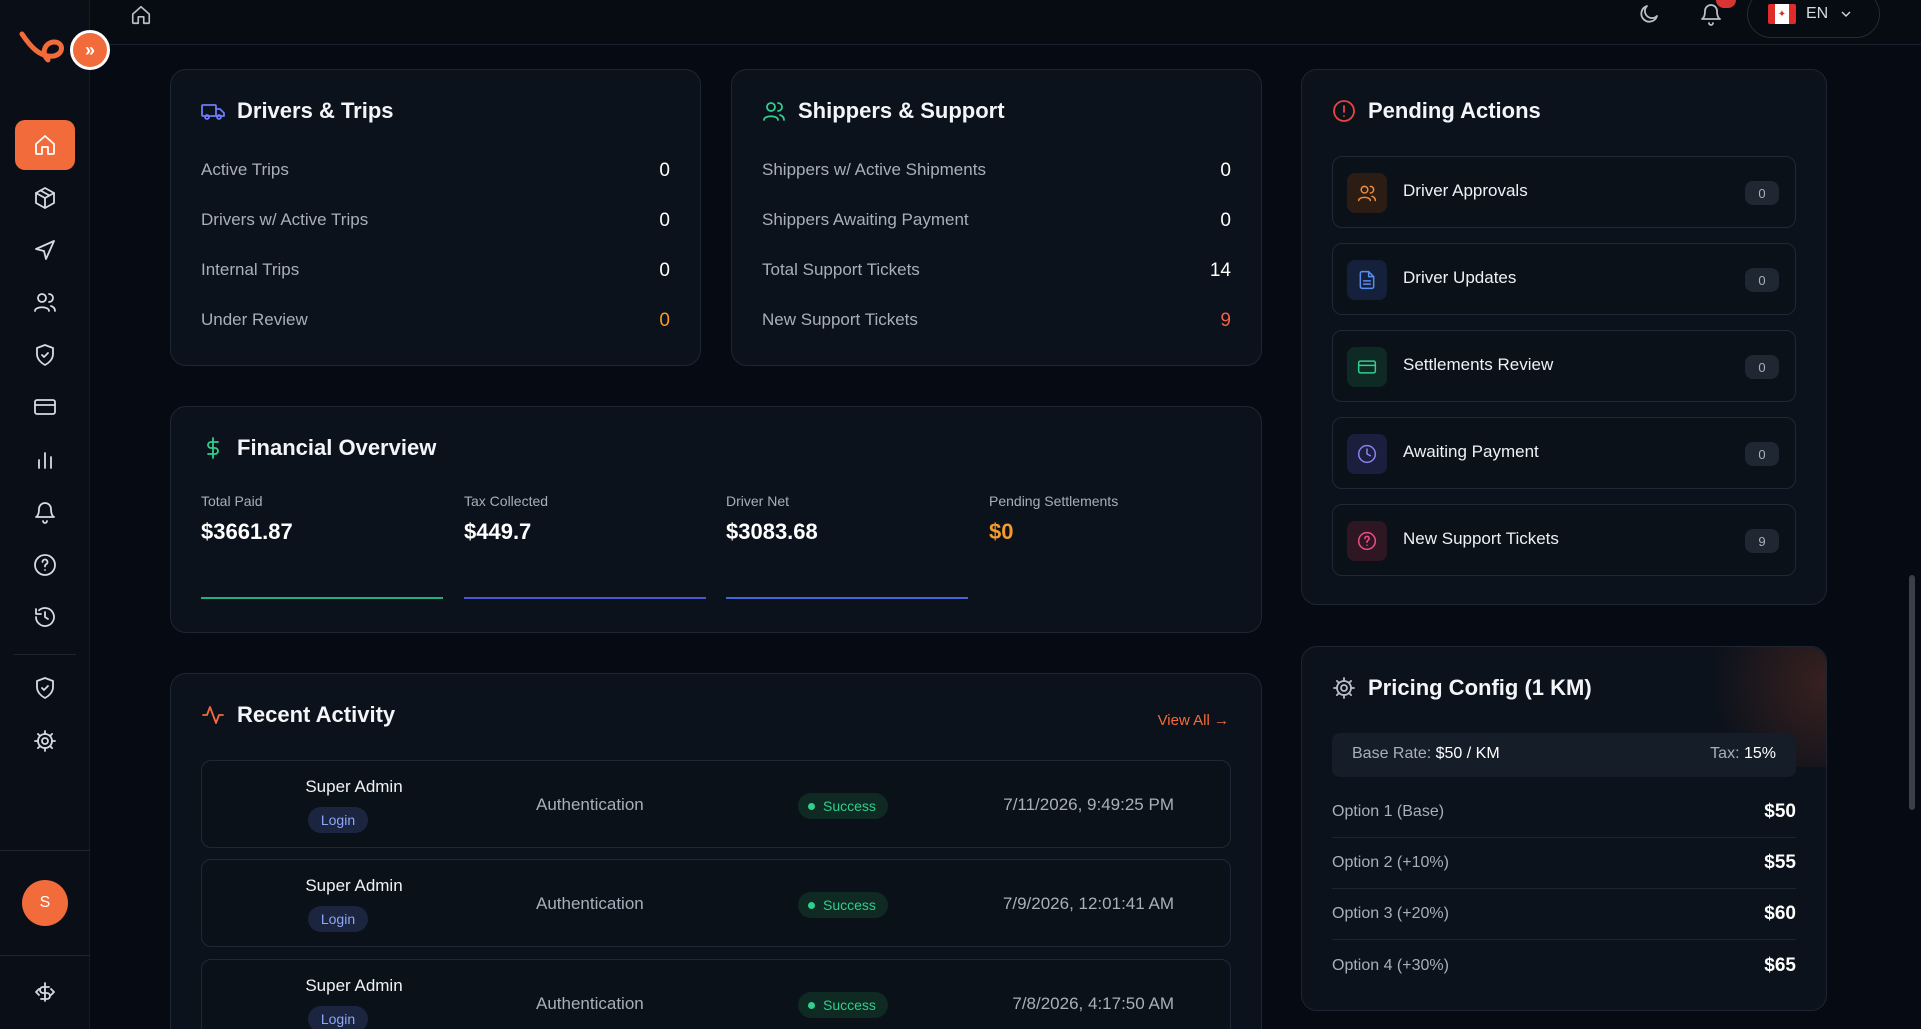 The image size is (1921, 1029). I want to click on page-scrollbar, so click(1912, 692).